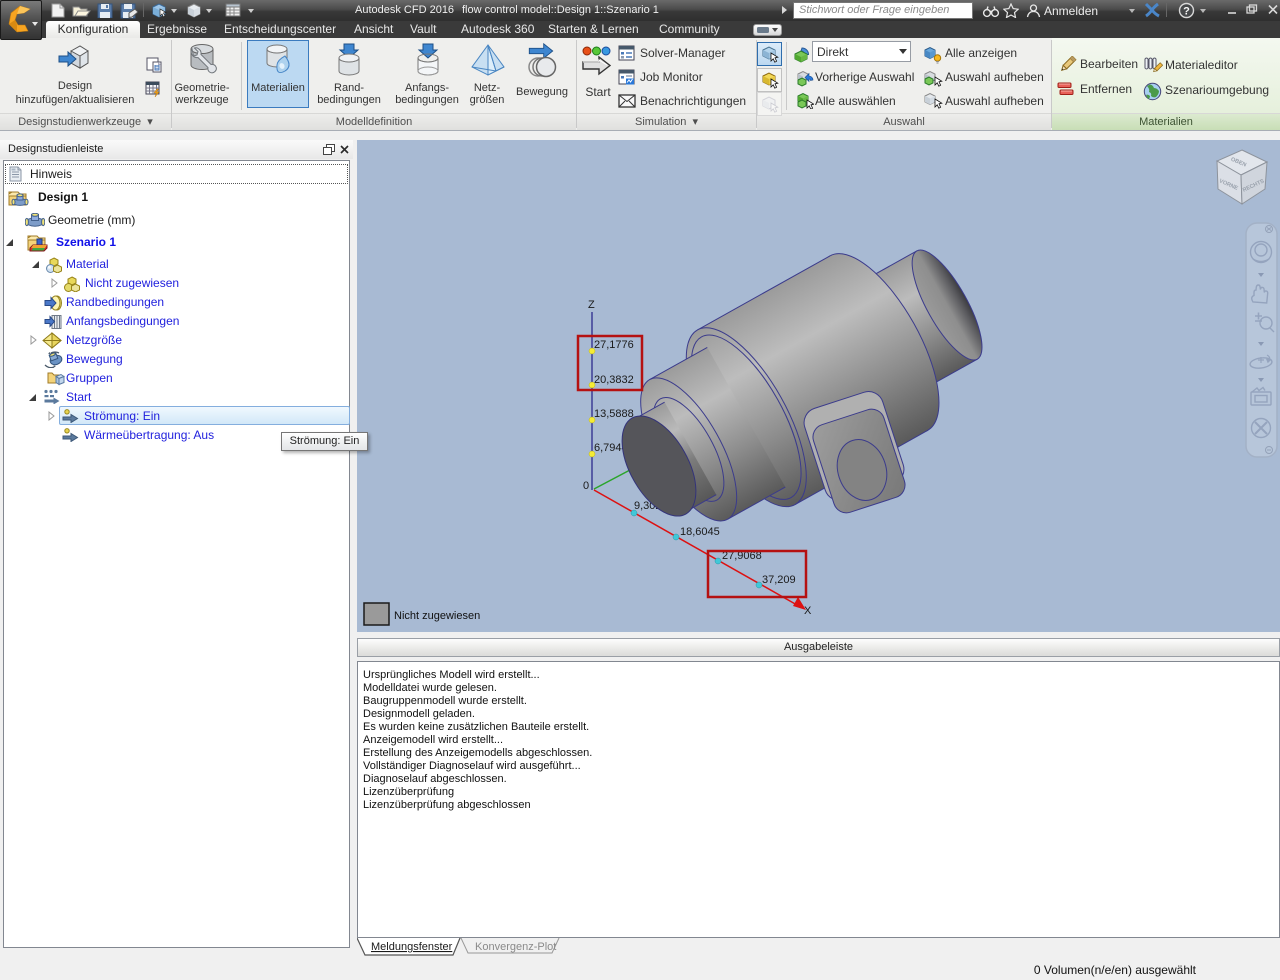 The height and width of the screenshot is (980, 1280). What do you see at coordinates (437, 616) in the screenshot?
I see `svg-text: Nicht zugewiesen` at bounding box center [437, 616].